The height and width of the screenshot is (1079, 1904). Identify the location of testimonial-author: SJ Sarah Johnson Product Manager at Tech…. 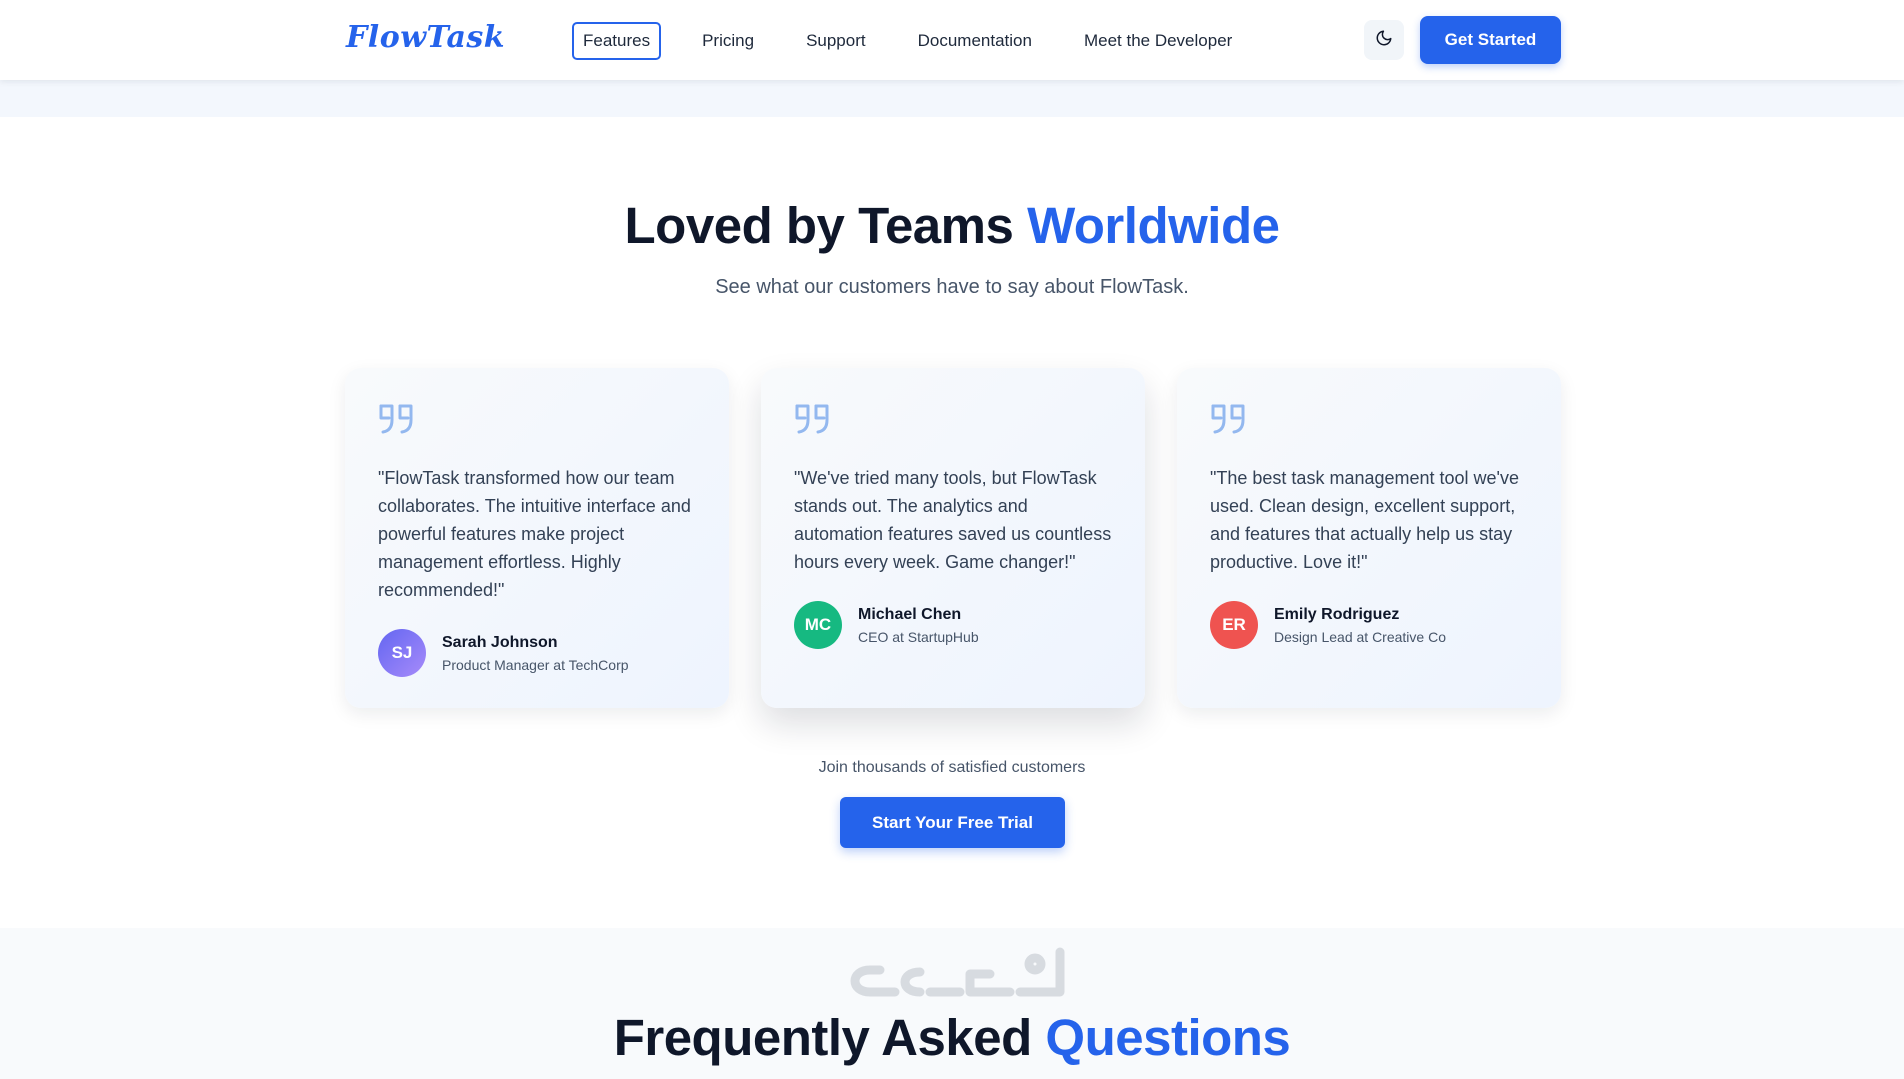
(537, 653).